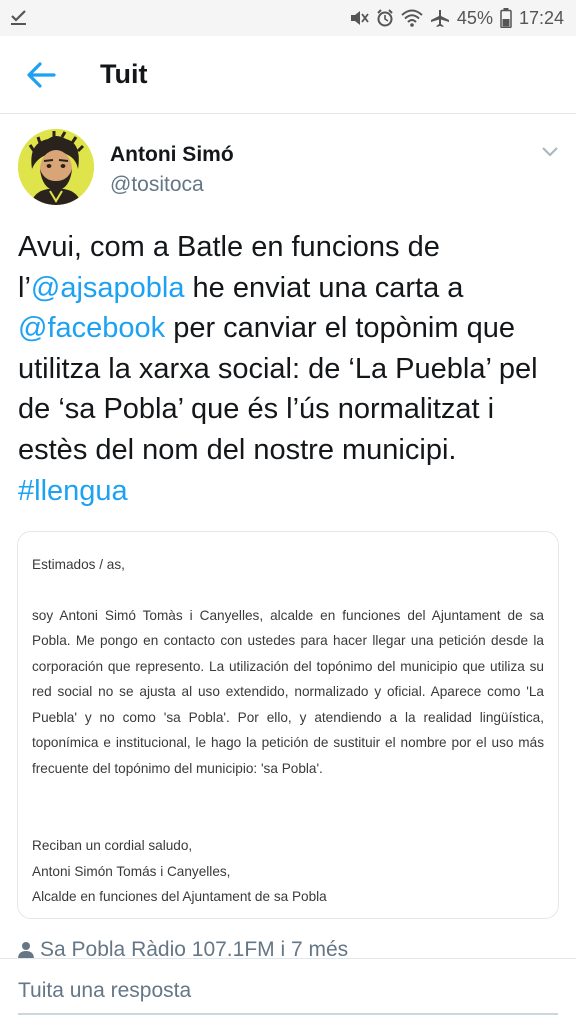 This screenshot has width=576, height=1024. What do you see at coordinates (359, 18) in the screenshot?
I see `mute-icon` at bounding box center [359, 18].